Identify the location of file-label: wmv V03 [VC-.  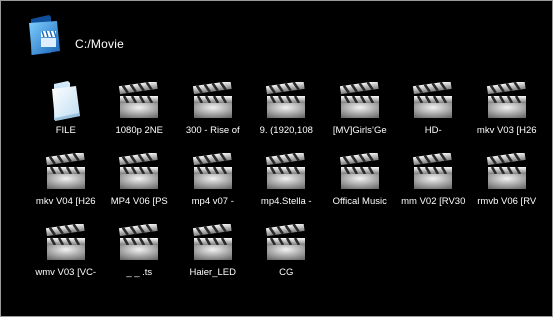
(66, 272).